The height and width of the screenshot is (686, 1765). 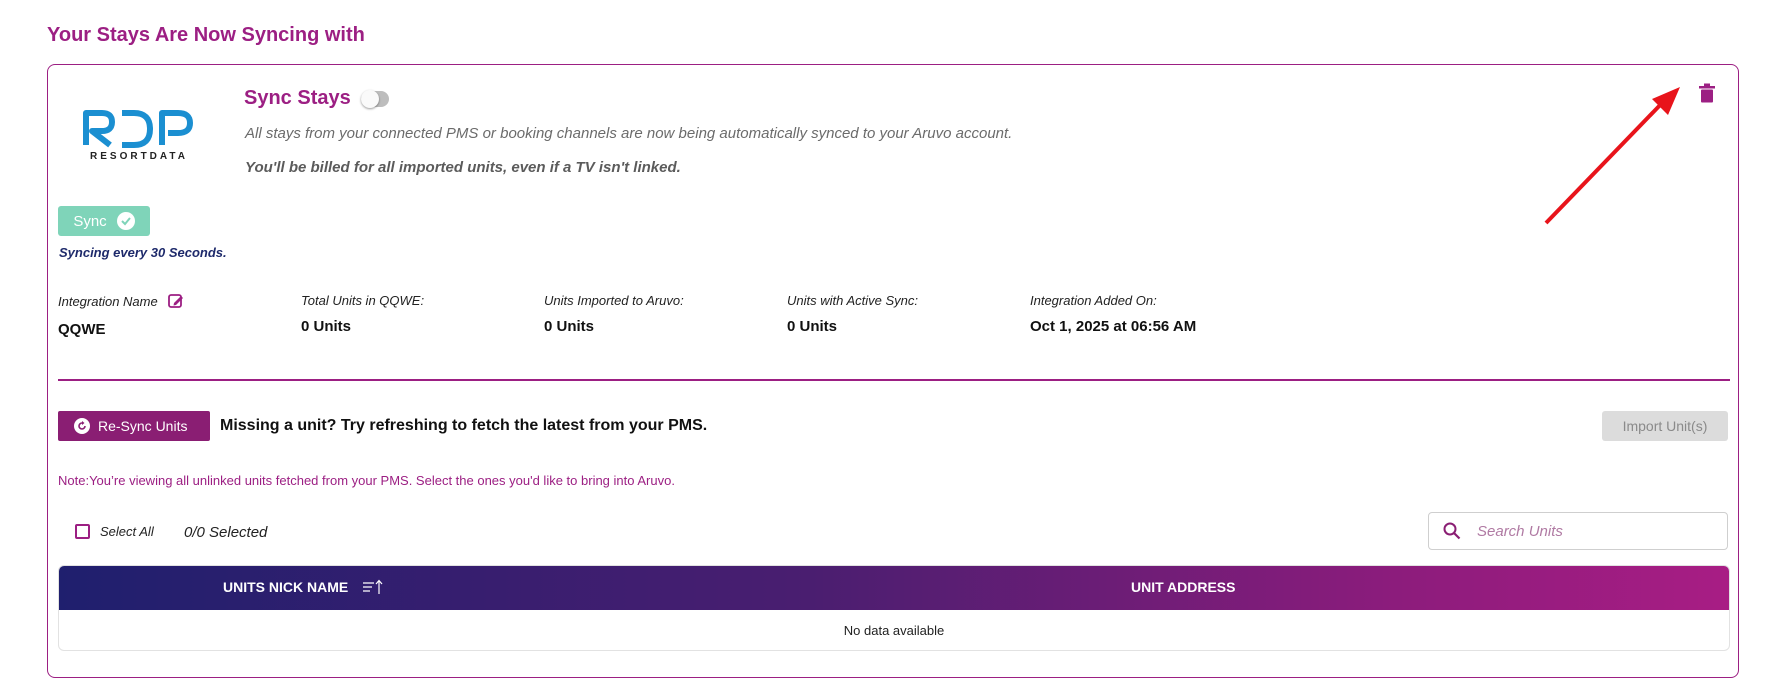 I want to click on stat-label: Integration Added On:, so click(x=1093, y=300).